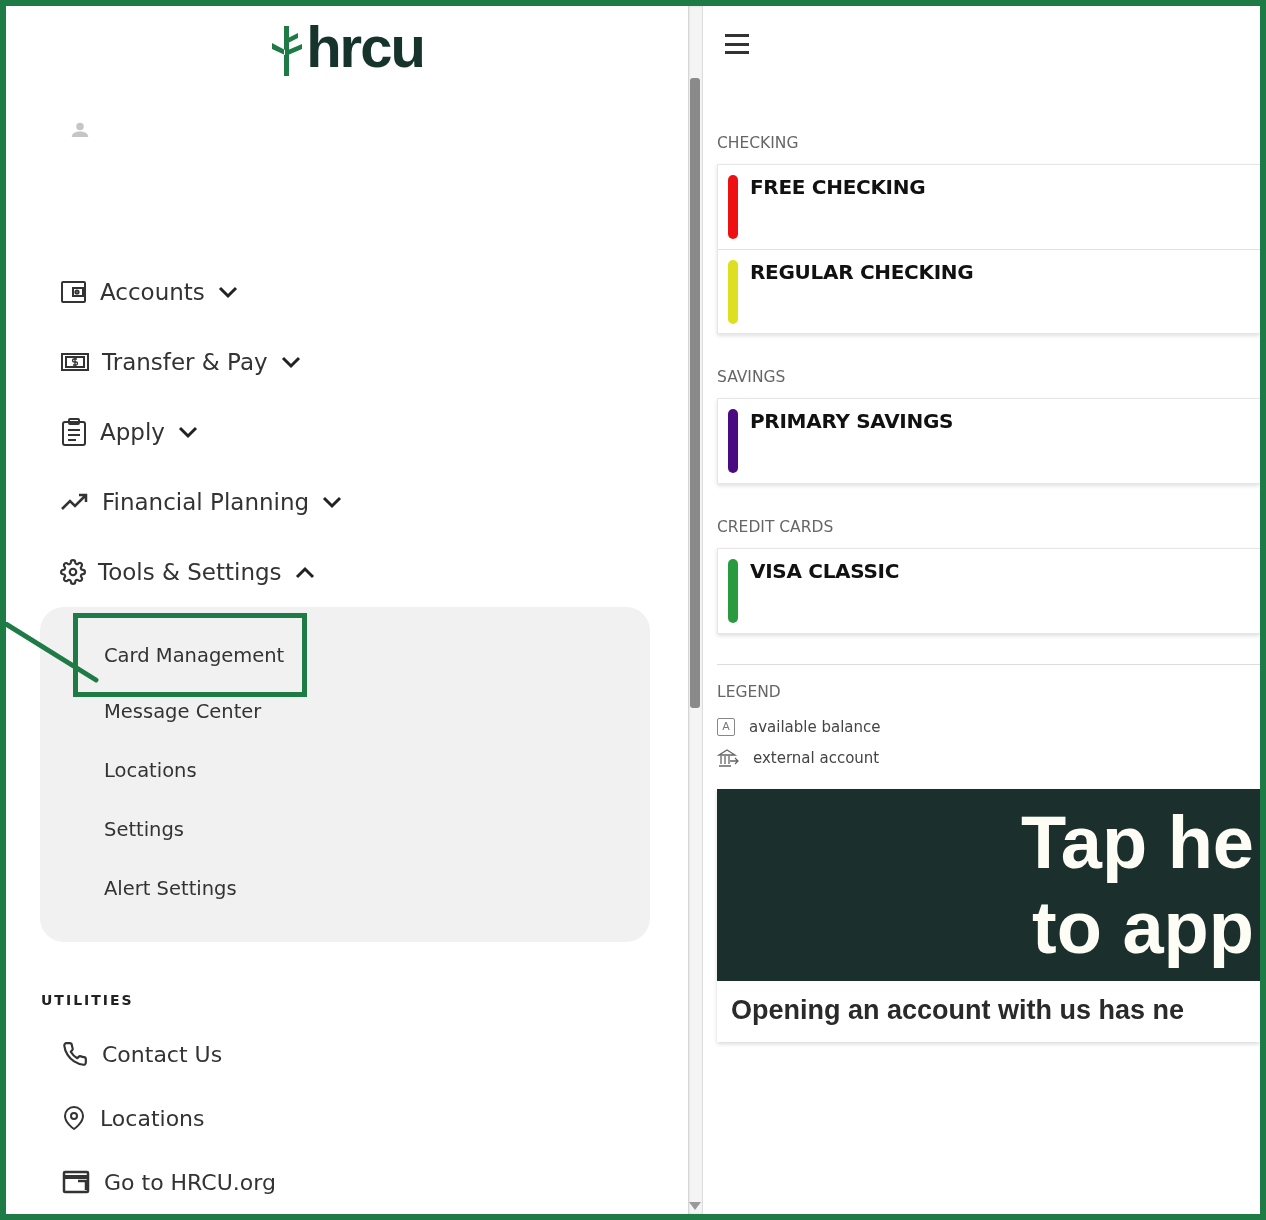  I want to click on utility-label: Contact Us, so click(162, 1054).